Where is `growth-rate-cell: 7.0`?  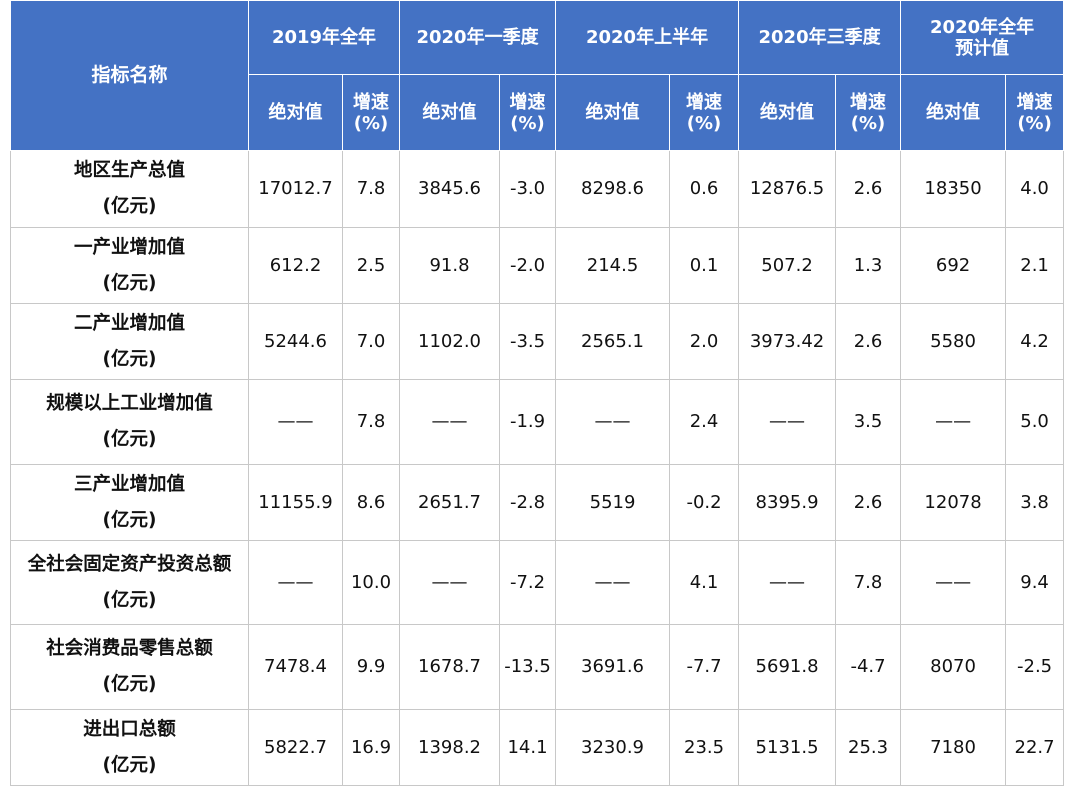 growth-rate-cell: 7.0 is located at coordinates (371, 341).